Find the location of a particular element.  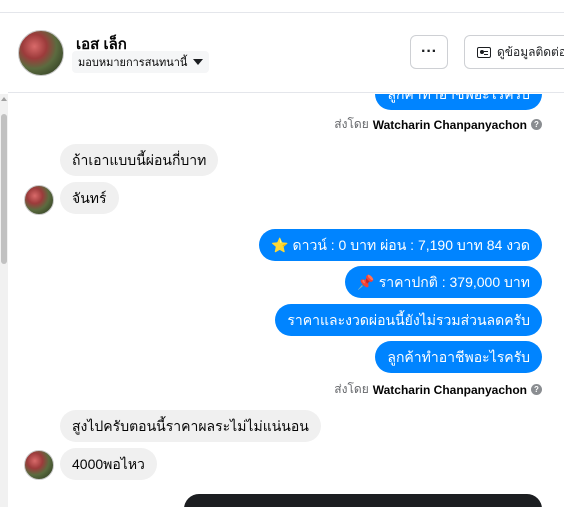

message-text: ราคาปกติ : 379,000 บาท is located at coordinates (454, 282).